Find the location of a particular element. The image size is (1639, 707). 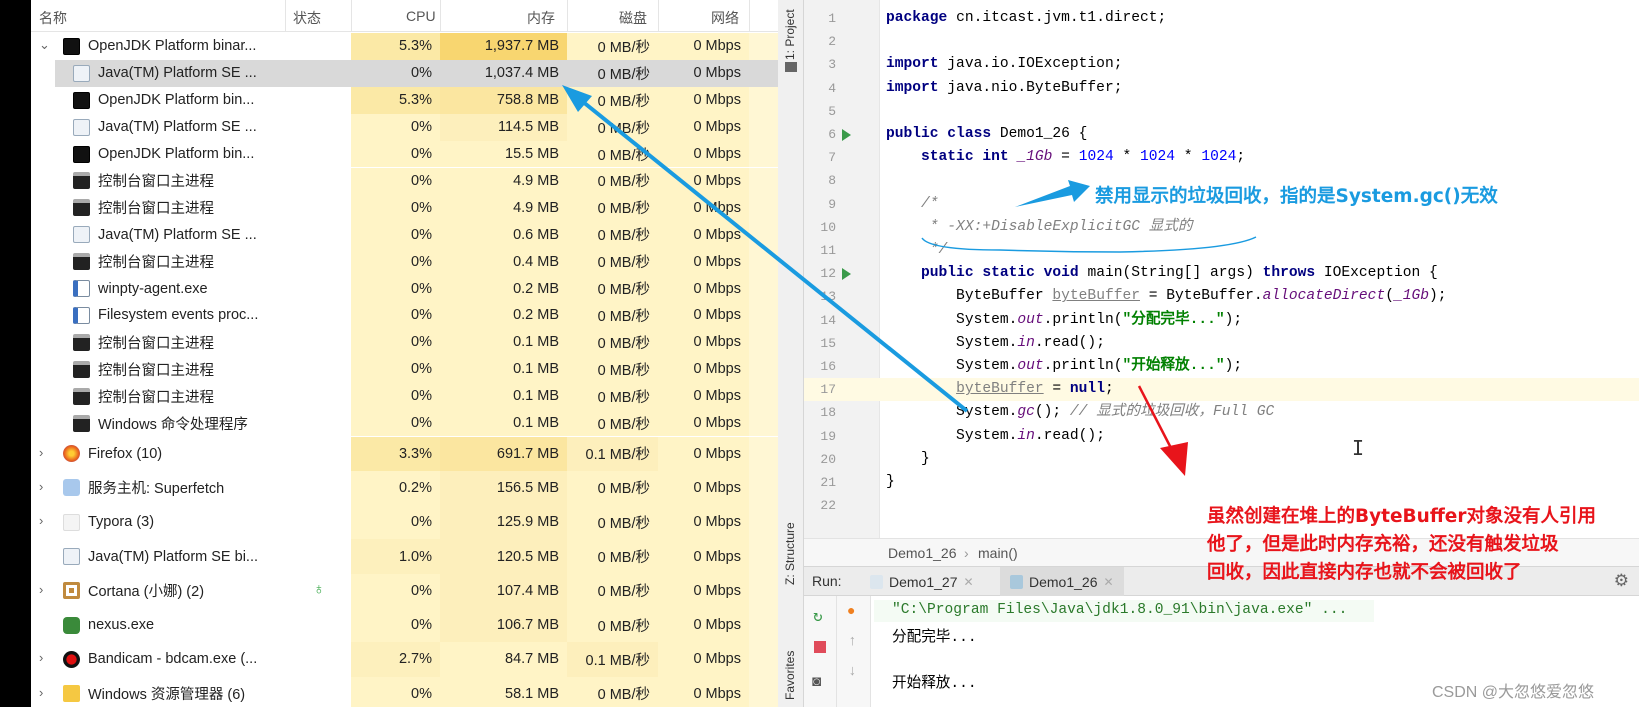

process-row: Windows 命令处理程序 0% 0.1 MB 0 MB/秒 0 Mbps is located at coordinates (404, 423).